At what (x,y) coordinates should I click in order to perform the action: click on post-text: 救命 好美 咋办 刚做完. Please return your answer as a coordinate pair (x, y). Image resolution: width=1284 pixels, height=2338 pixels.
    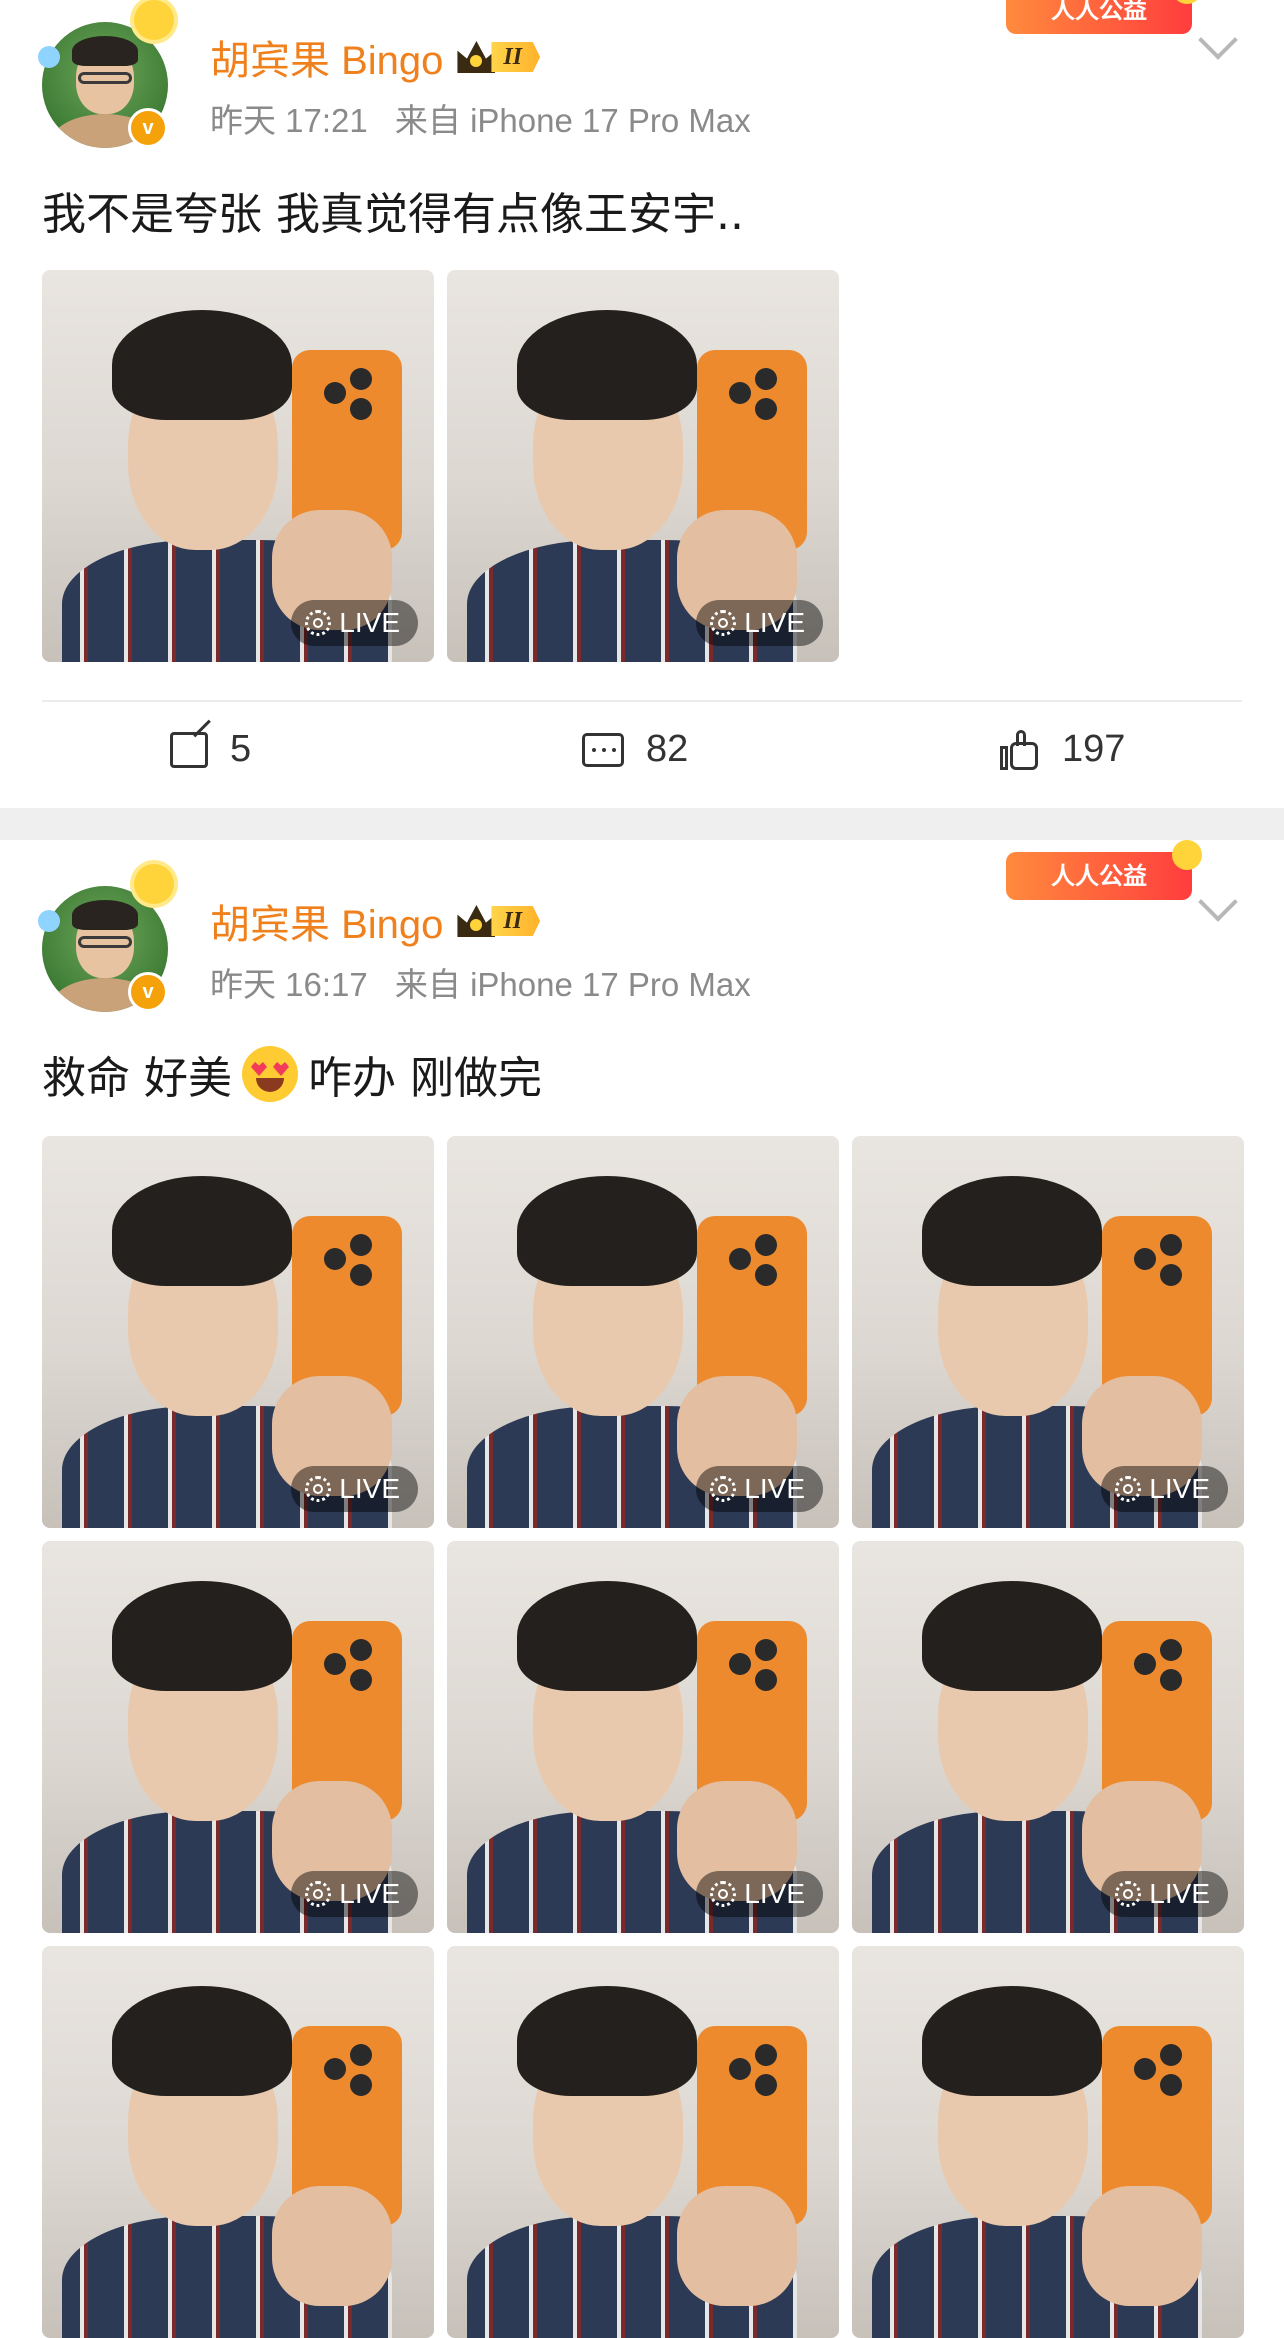
    Looking at the image, I should click on (292, 1074).